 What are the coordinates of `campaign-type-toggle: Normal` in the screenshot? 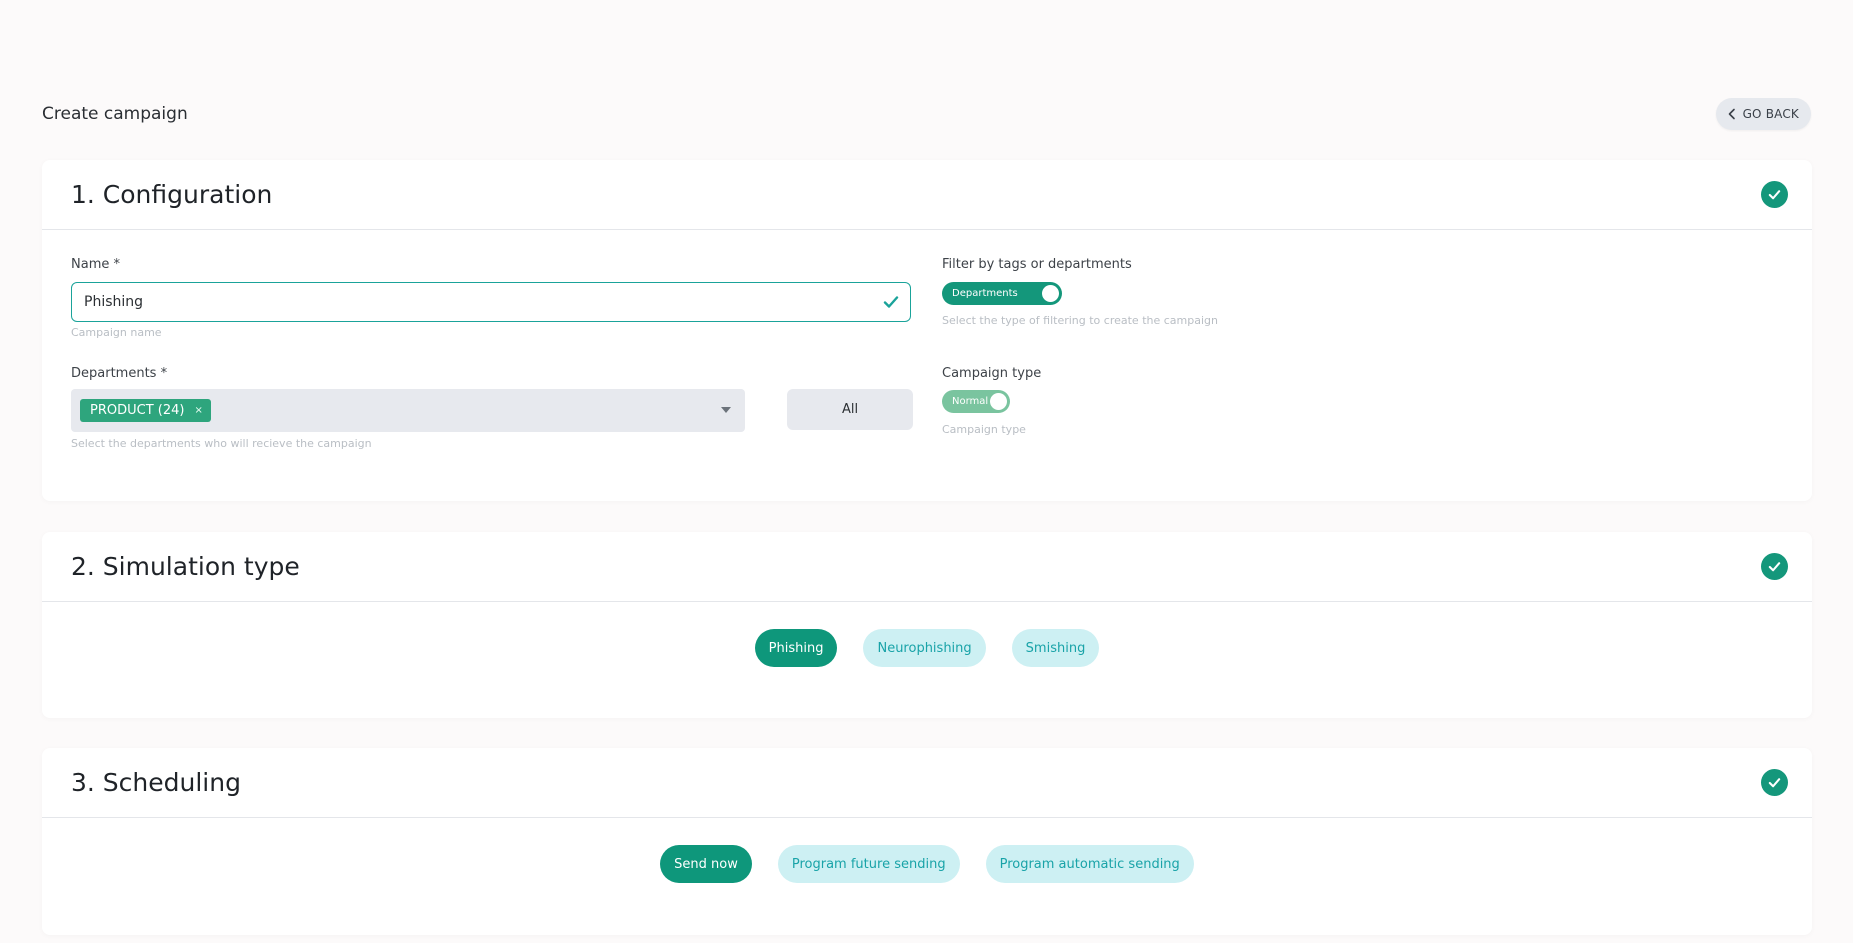 It's located at (976, 401).